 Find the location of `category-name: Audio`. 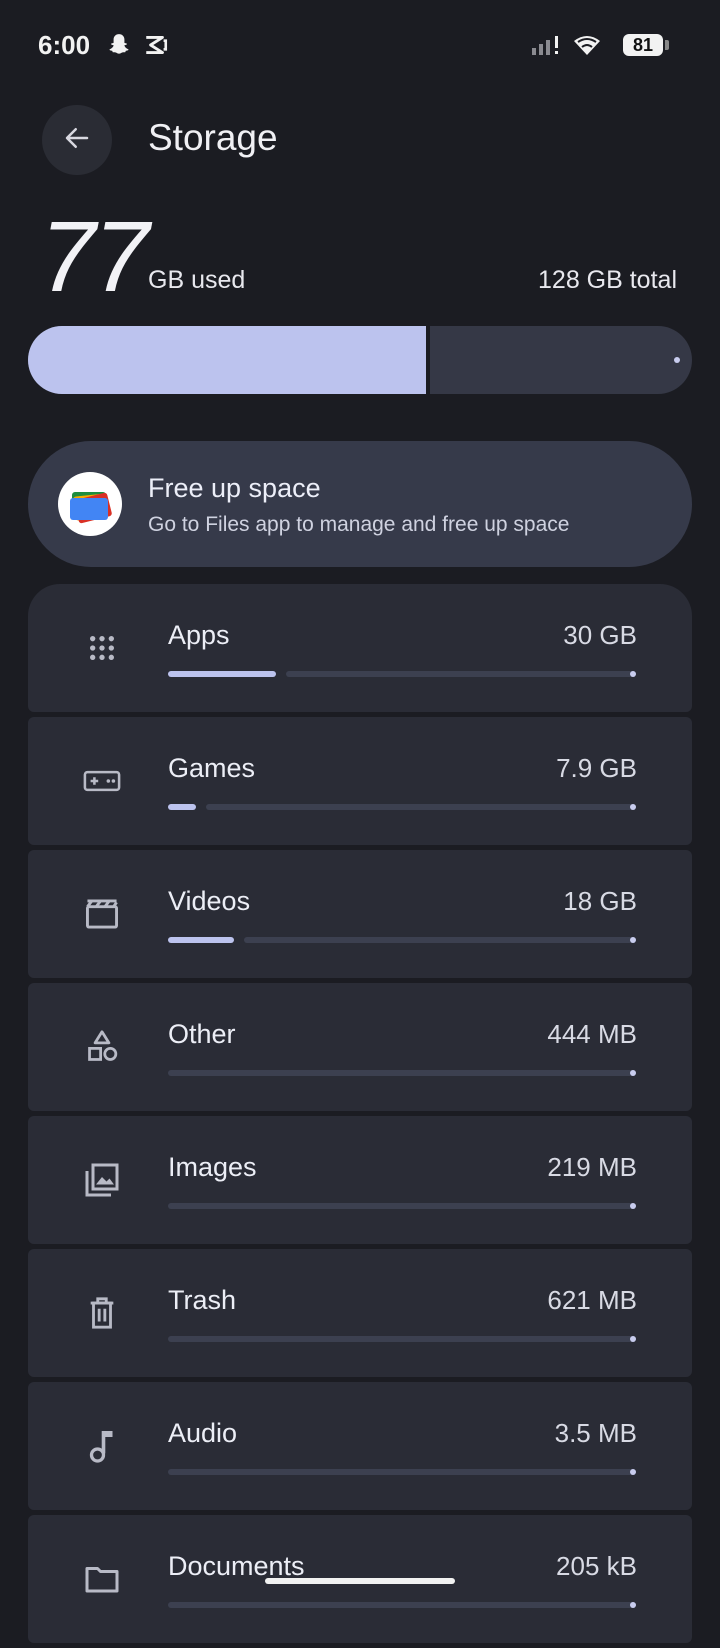

category-name: Audio is located at coordinates (203, 1433).